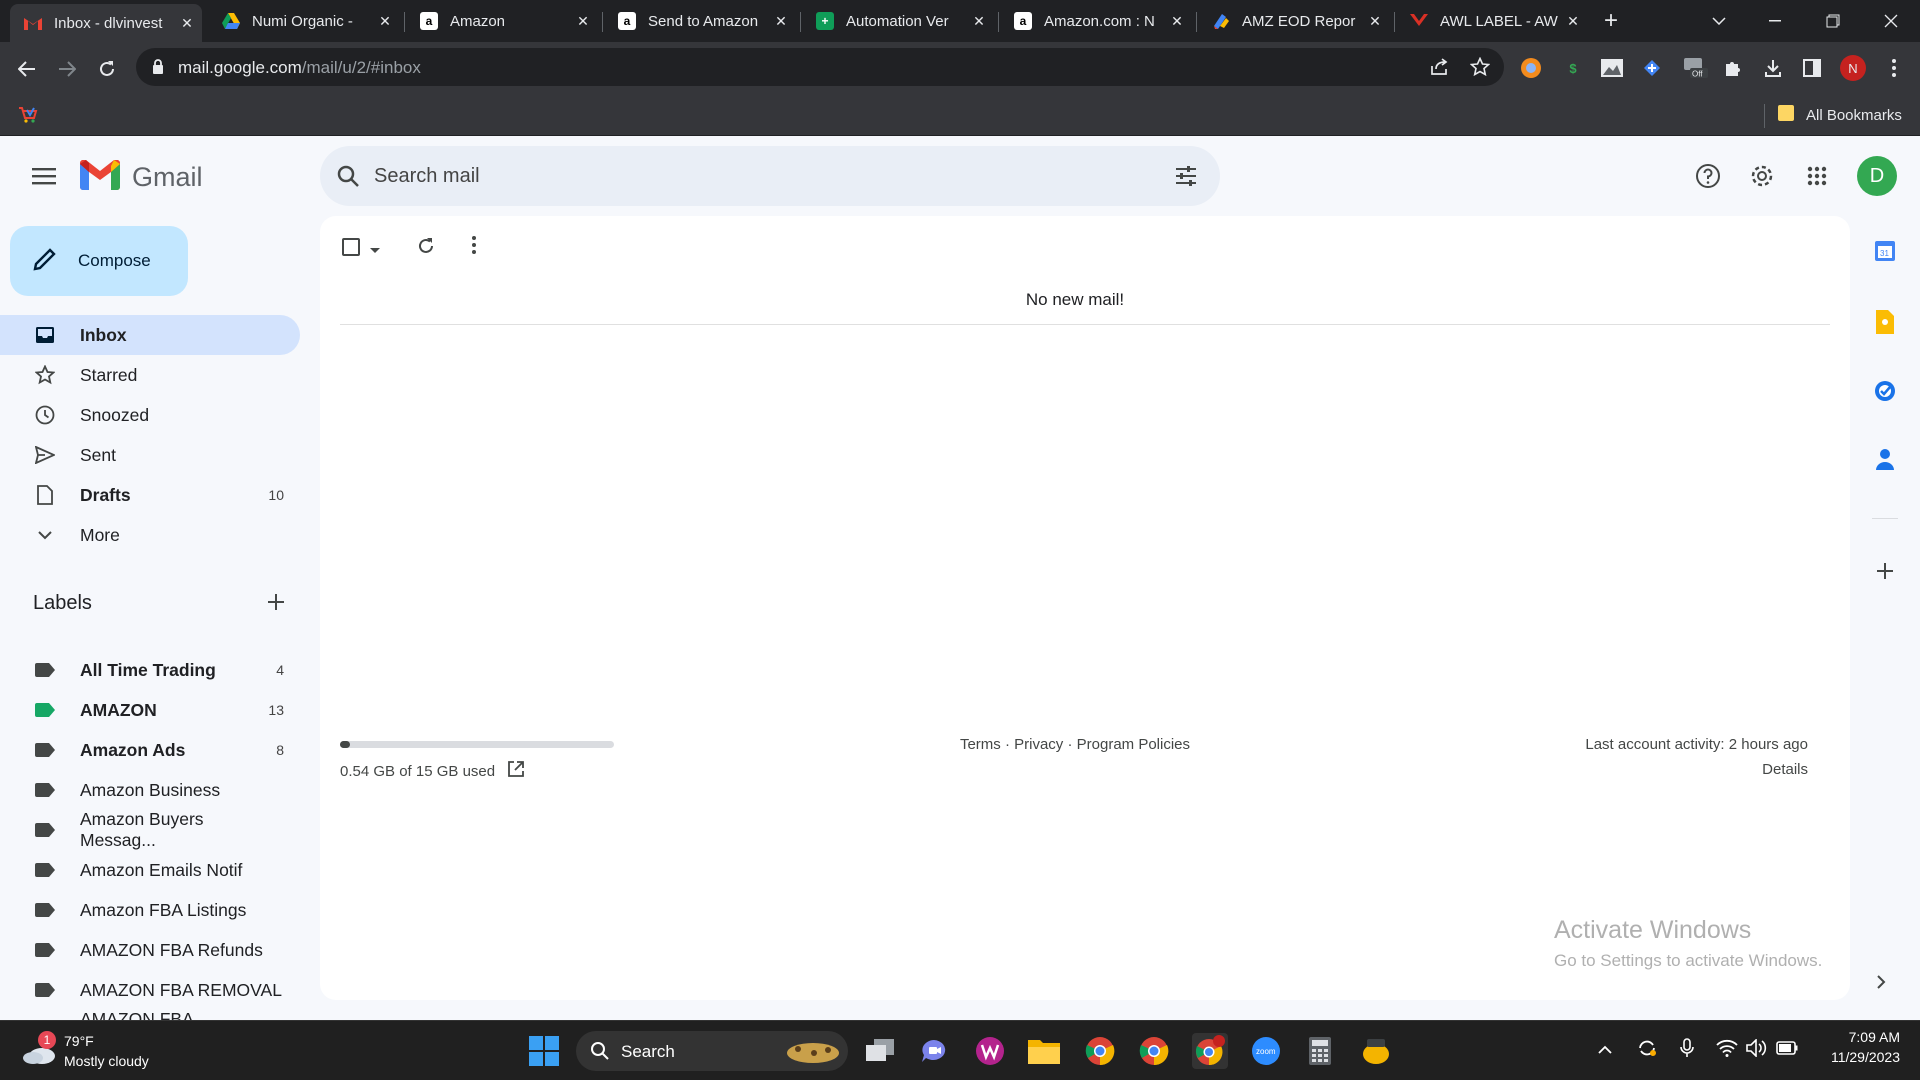  What do you see at coordinates (1210, 1051) in the screenshot?
I see `chrome-active-icon` at bounding box center [1210, 1051].